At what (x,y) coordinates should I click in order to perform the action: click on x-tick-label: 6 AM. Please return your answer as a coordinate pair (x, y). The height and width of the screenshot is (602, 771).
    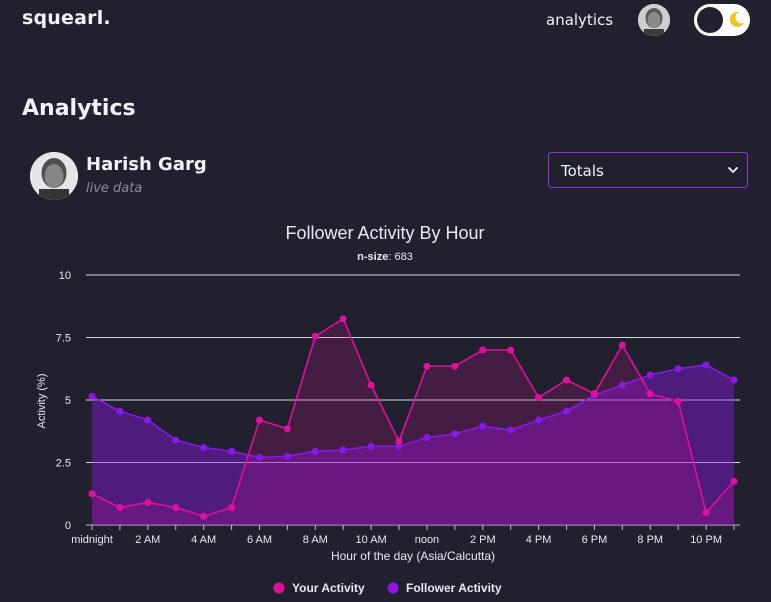
    Looking at the image, I should click on (259, 540).